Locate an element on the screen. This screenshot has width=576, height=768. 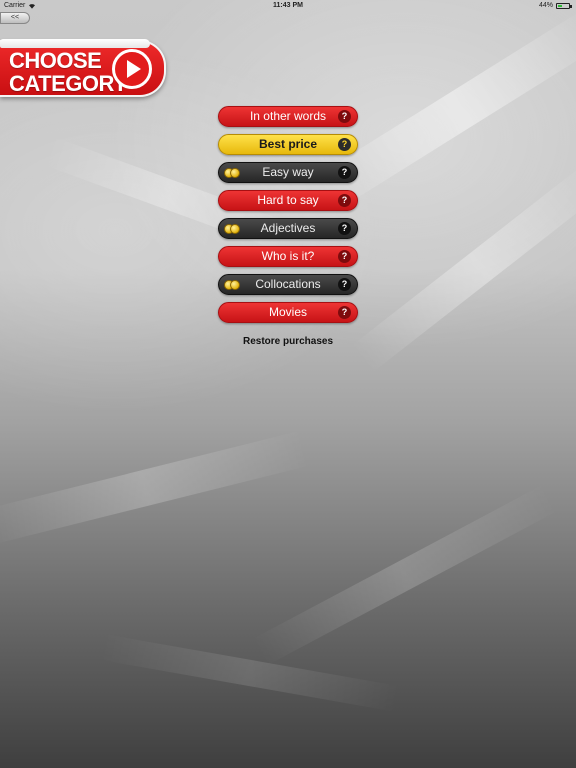
category-label: Movies is located at coordinates (287, 312).